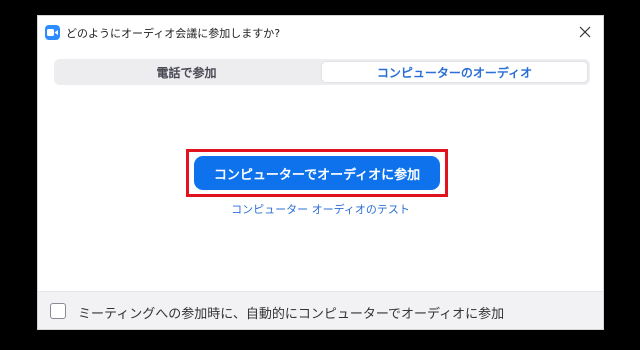 The image size is (640, 350). What do you see at coordinates (291, 312) in the screenshot?
I see `auto-join-audio-label: ミーティングへの参加時に、自動的にコンピューターでオーディオに参加` at bounding box center [291, 312].